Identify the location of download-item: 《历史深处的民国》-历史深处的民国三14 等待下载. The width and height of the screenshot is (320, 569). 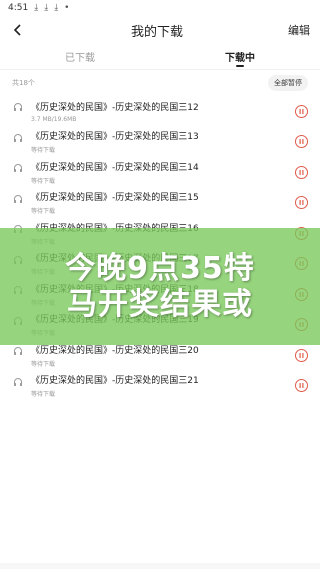
(160, 172).